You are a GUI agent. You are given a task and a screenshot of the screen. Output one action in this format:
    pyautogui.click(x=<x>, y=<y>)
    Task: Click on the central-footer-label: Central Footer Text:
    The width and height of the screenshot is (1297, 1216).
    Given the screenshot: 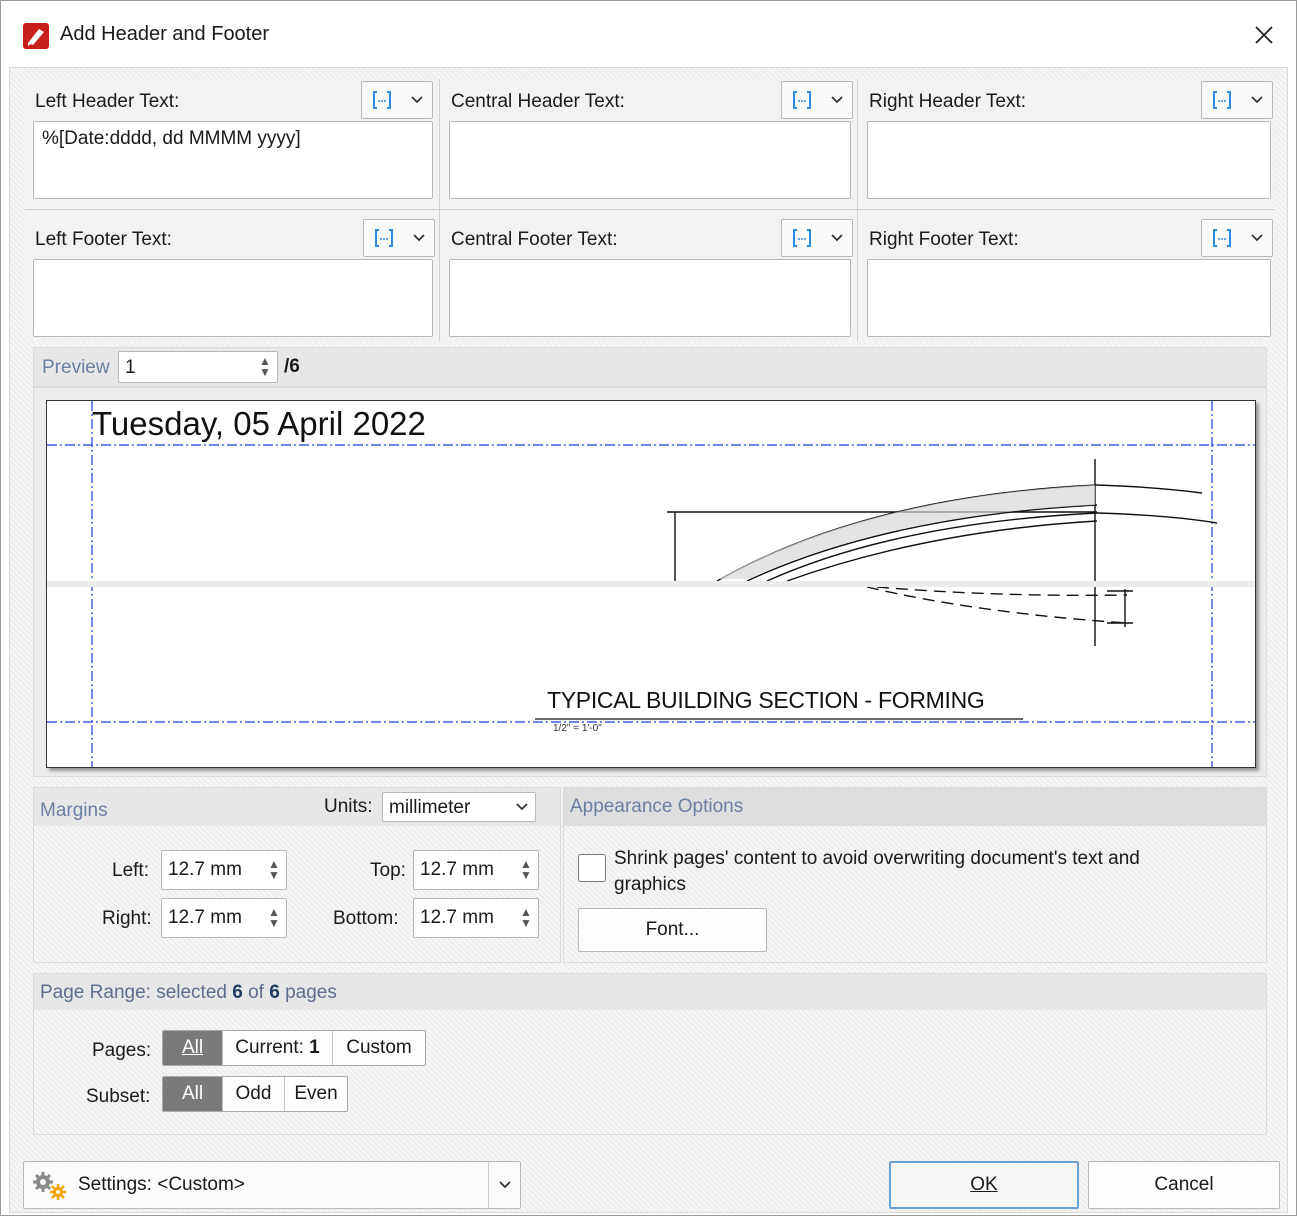 What is the action you would take?
    pyautogui.click(x=534, y=239)
    